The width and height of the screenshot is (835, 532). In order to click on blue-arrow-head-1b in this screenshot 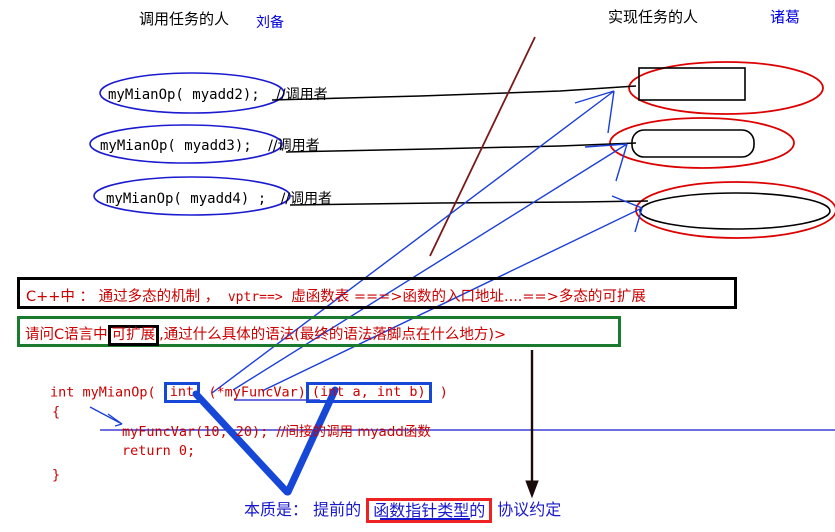, I will do `click(611, 112)`.